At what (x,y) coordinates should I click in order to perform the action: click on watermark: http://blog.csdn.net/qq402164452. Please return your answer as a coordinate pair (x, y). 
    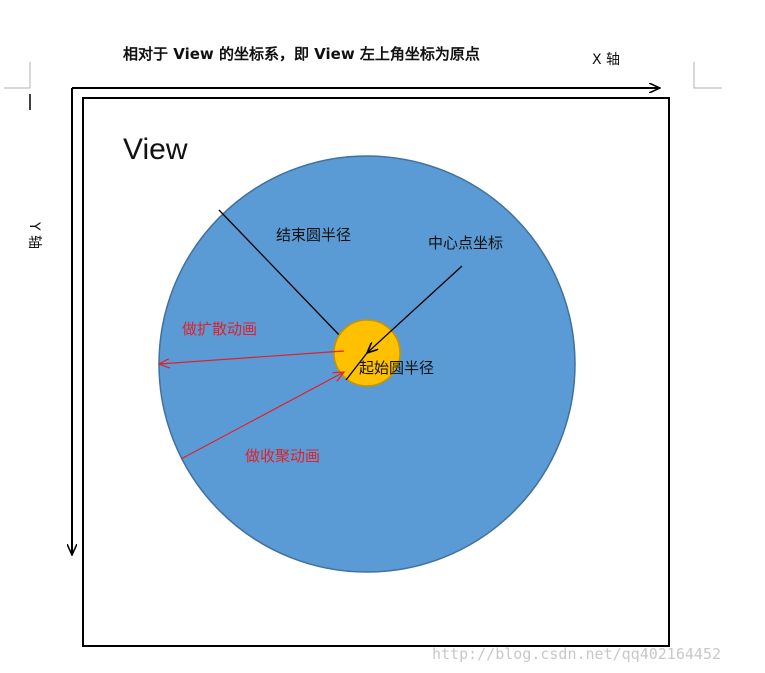
    Looking at the image, I should click on (576, 654).